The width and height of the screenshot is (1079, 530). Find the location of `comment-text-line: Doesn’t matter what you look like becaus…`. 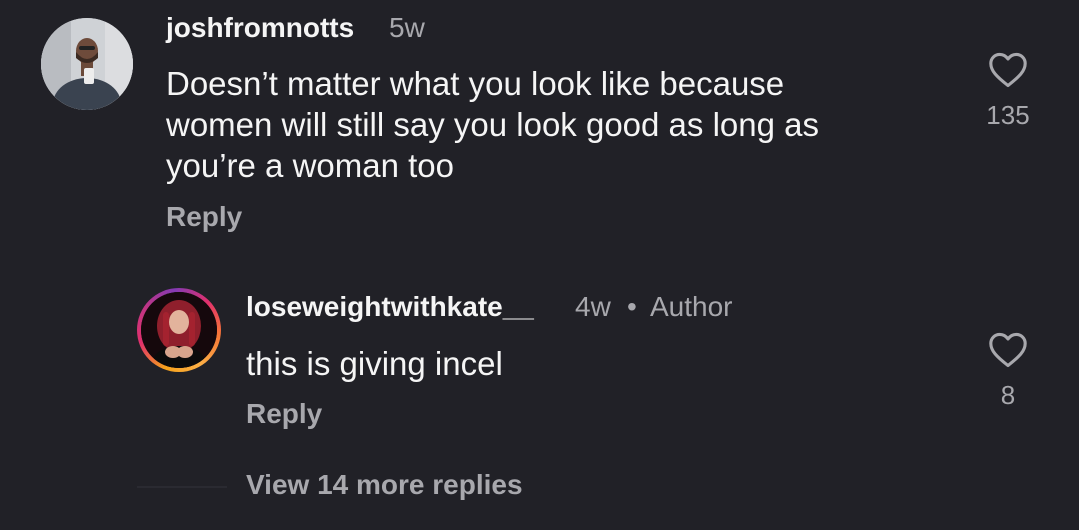

comment-text-line: Doesn’t matter what you look like becaus… is located at coordinates (475, 83).